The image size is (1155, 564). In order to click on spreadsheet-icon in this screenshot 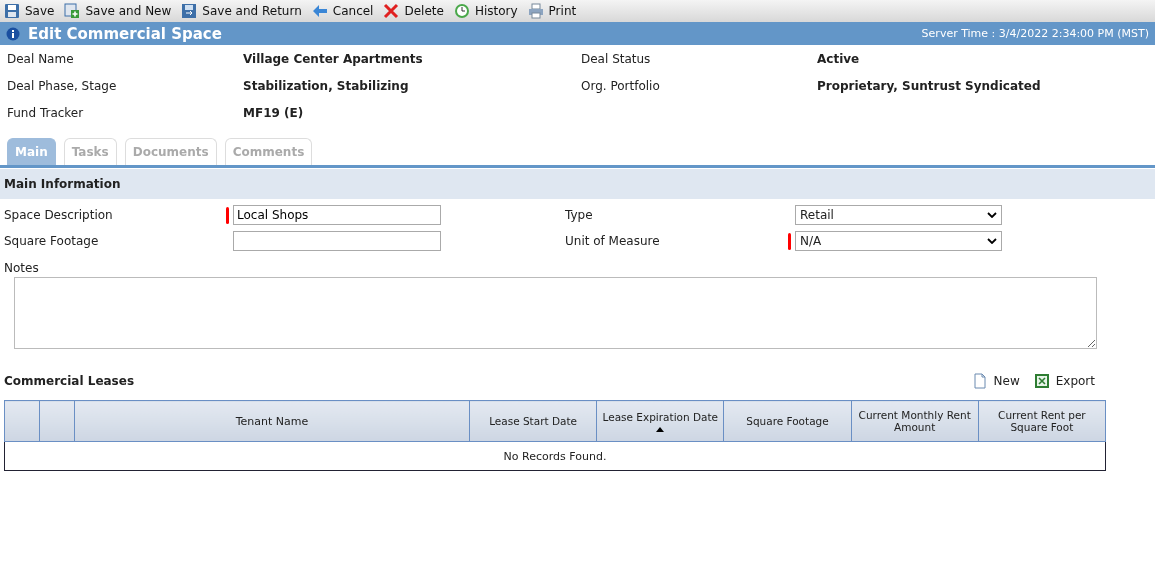, I will do `click(1041, 381)`.